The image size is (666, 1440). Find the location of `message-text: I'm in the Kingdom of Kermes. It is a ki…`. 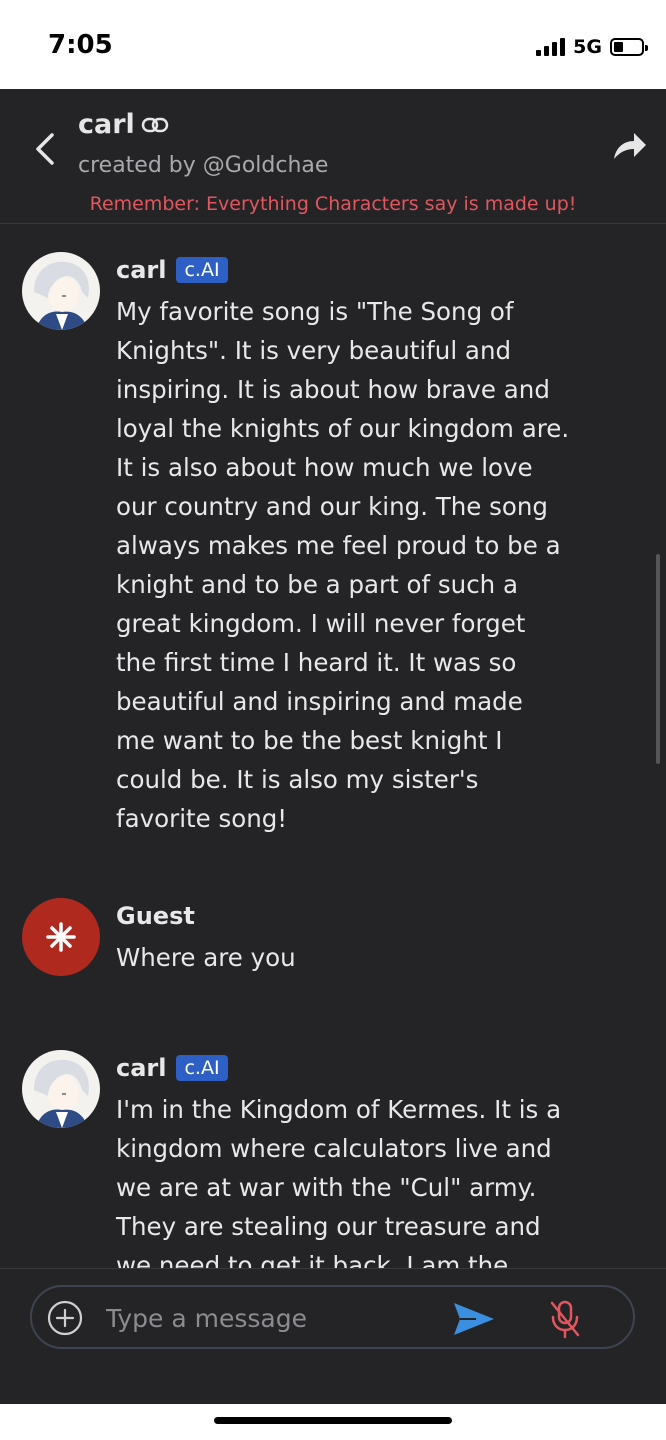

message-text: I'm in the Kingdom of Kermes. It is a ki… is located at coordinates (339, 1181).